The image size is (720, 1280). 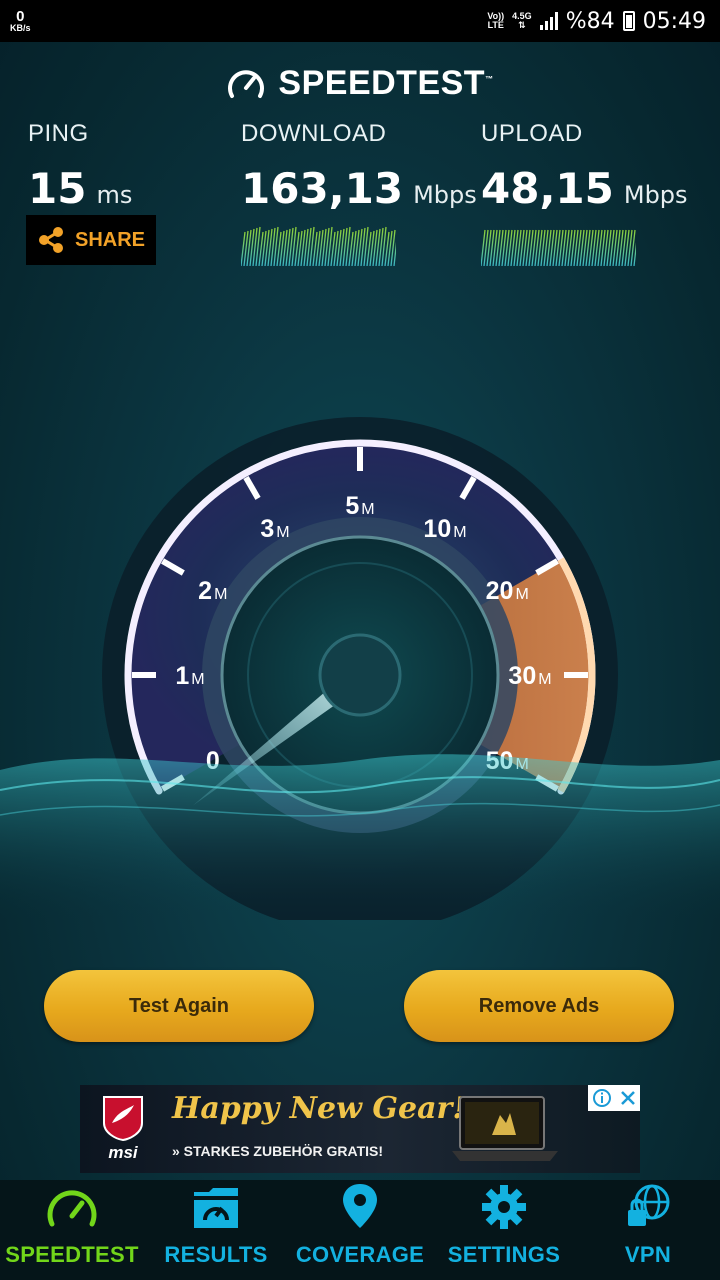 I want to click on volte-indicator: Vo)) LTE, so click(x=495, y=21).